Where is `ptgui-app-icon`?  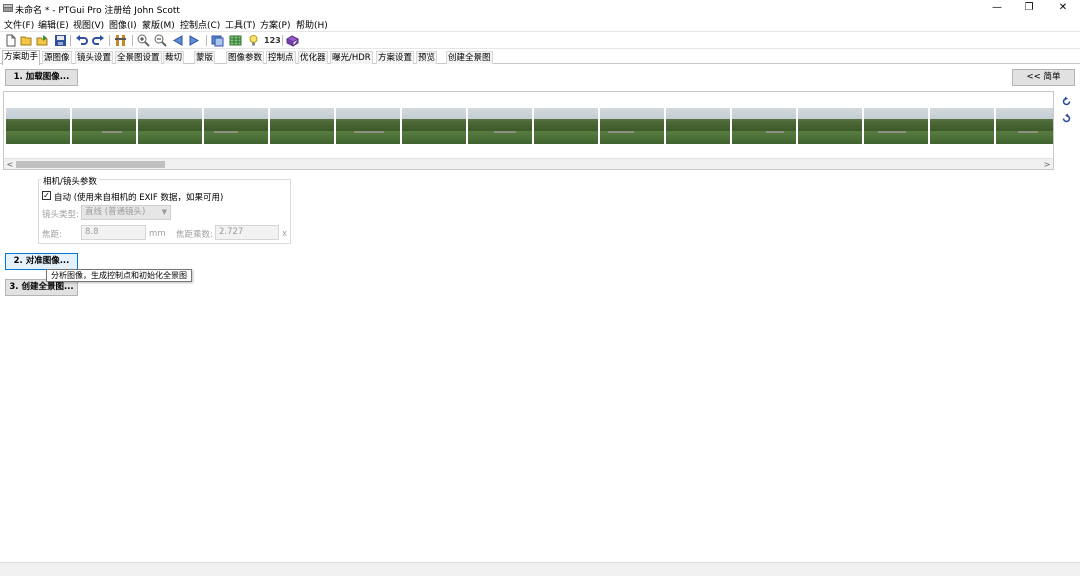
ptgui-app-icon is located at coordinates (8, 8).